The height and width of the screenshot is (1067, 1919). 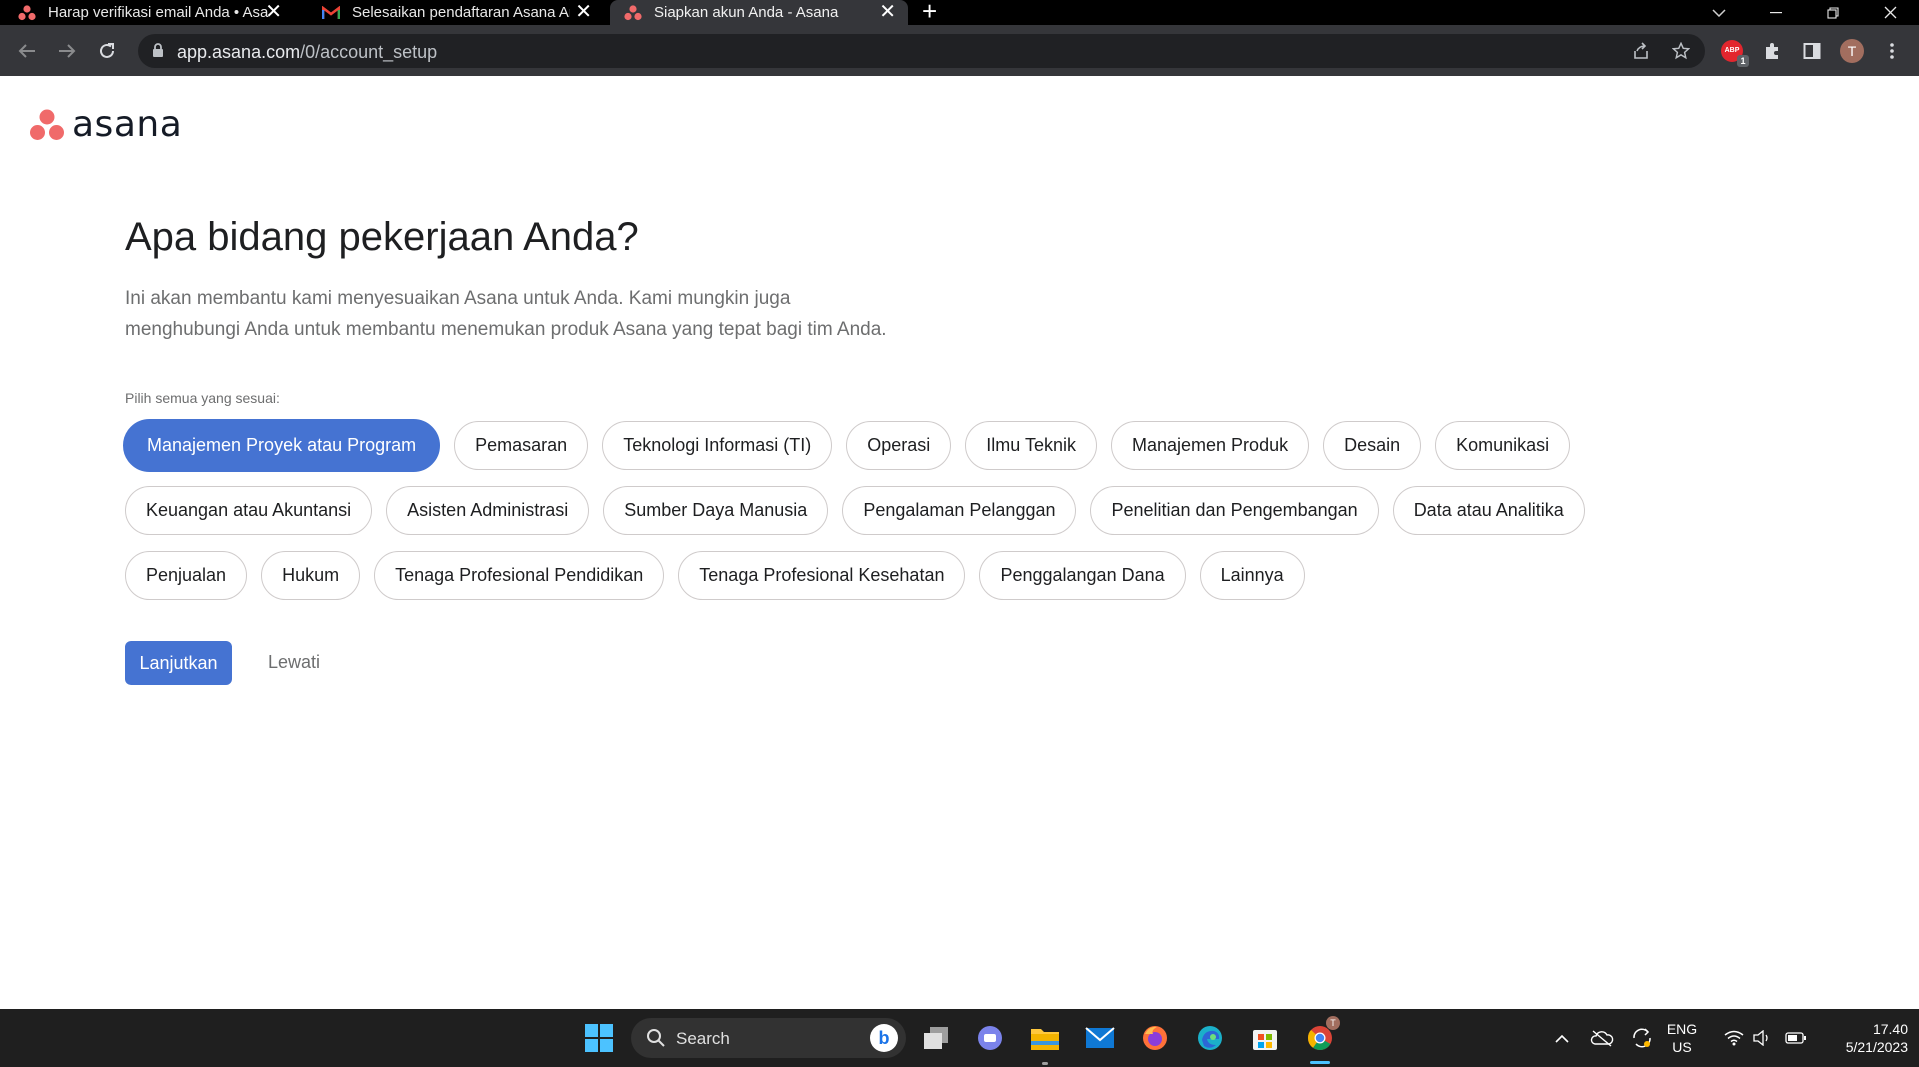 What do you see at coordinates (1812, 50) in the screenshot?
I see `side-panel-icon` at bounding box center [1812, 50].